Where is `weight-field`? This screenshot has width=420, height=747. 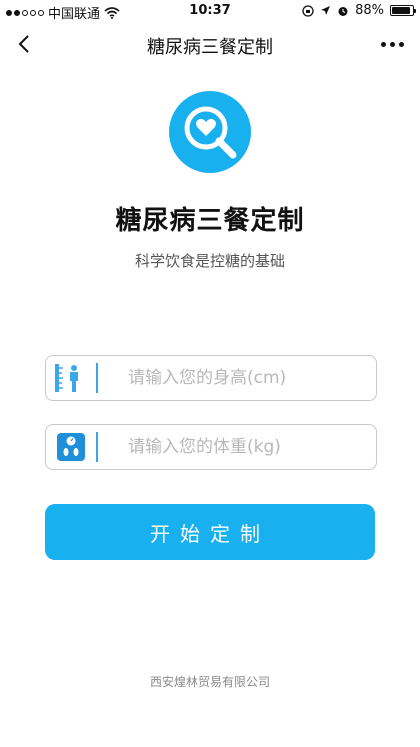 weight-field is located at coordinates (211, 447).